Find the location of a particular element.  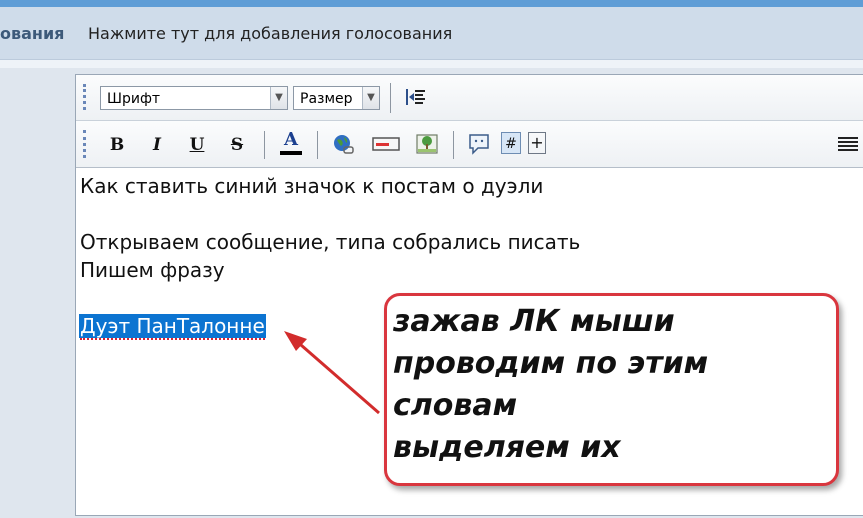

indent-list-button is located at coordinates (415, 97).